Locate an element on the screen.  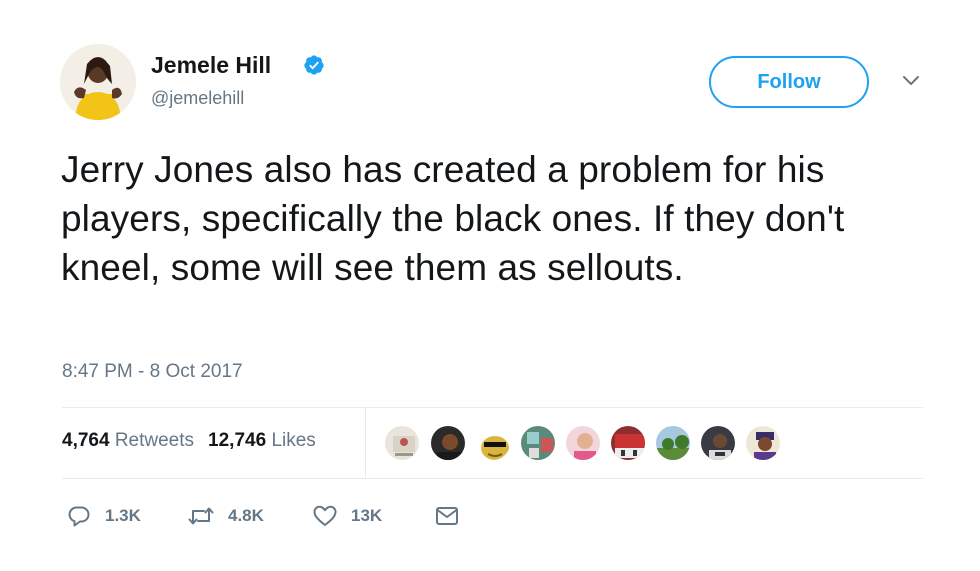
reply-action: 1.3K is located at coordinates (103, 516).